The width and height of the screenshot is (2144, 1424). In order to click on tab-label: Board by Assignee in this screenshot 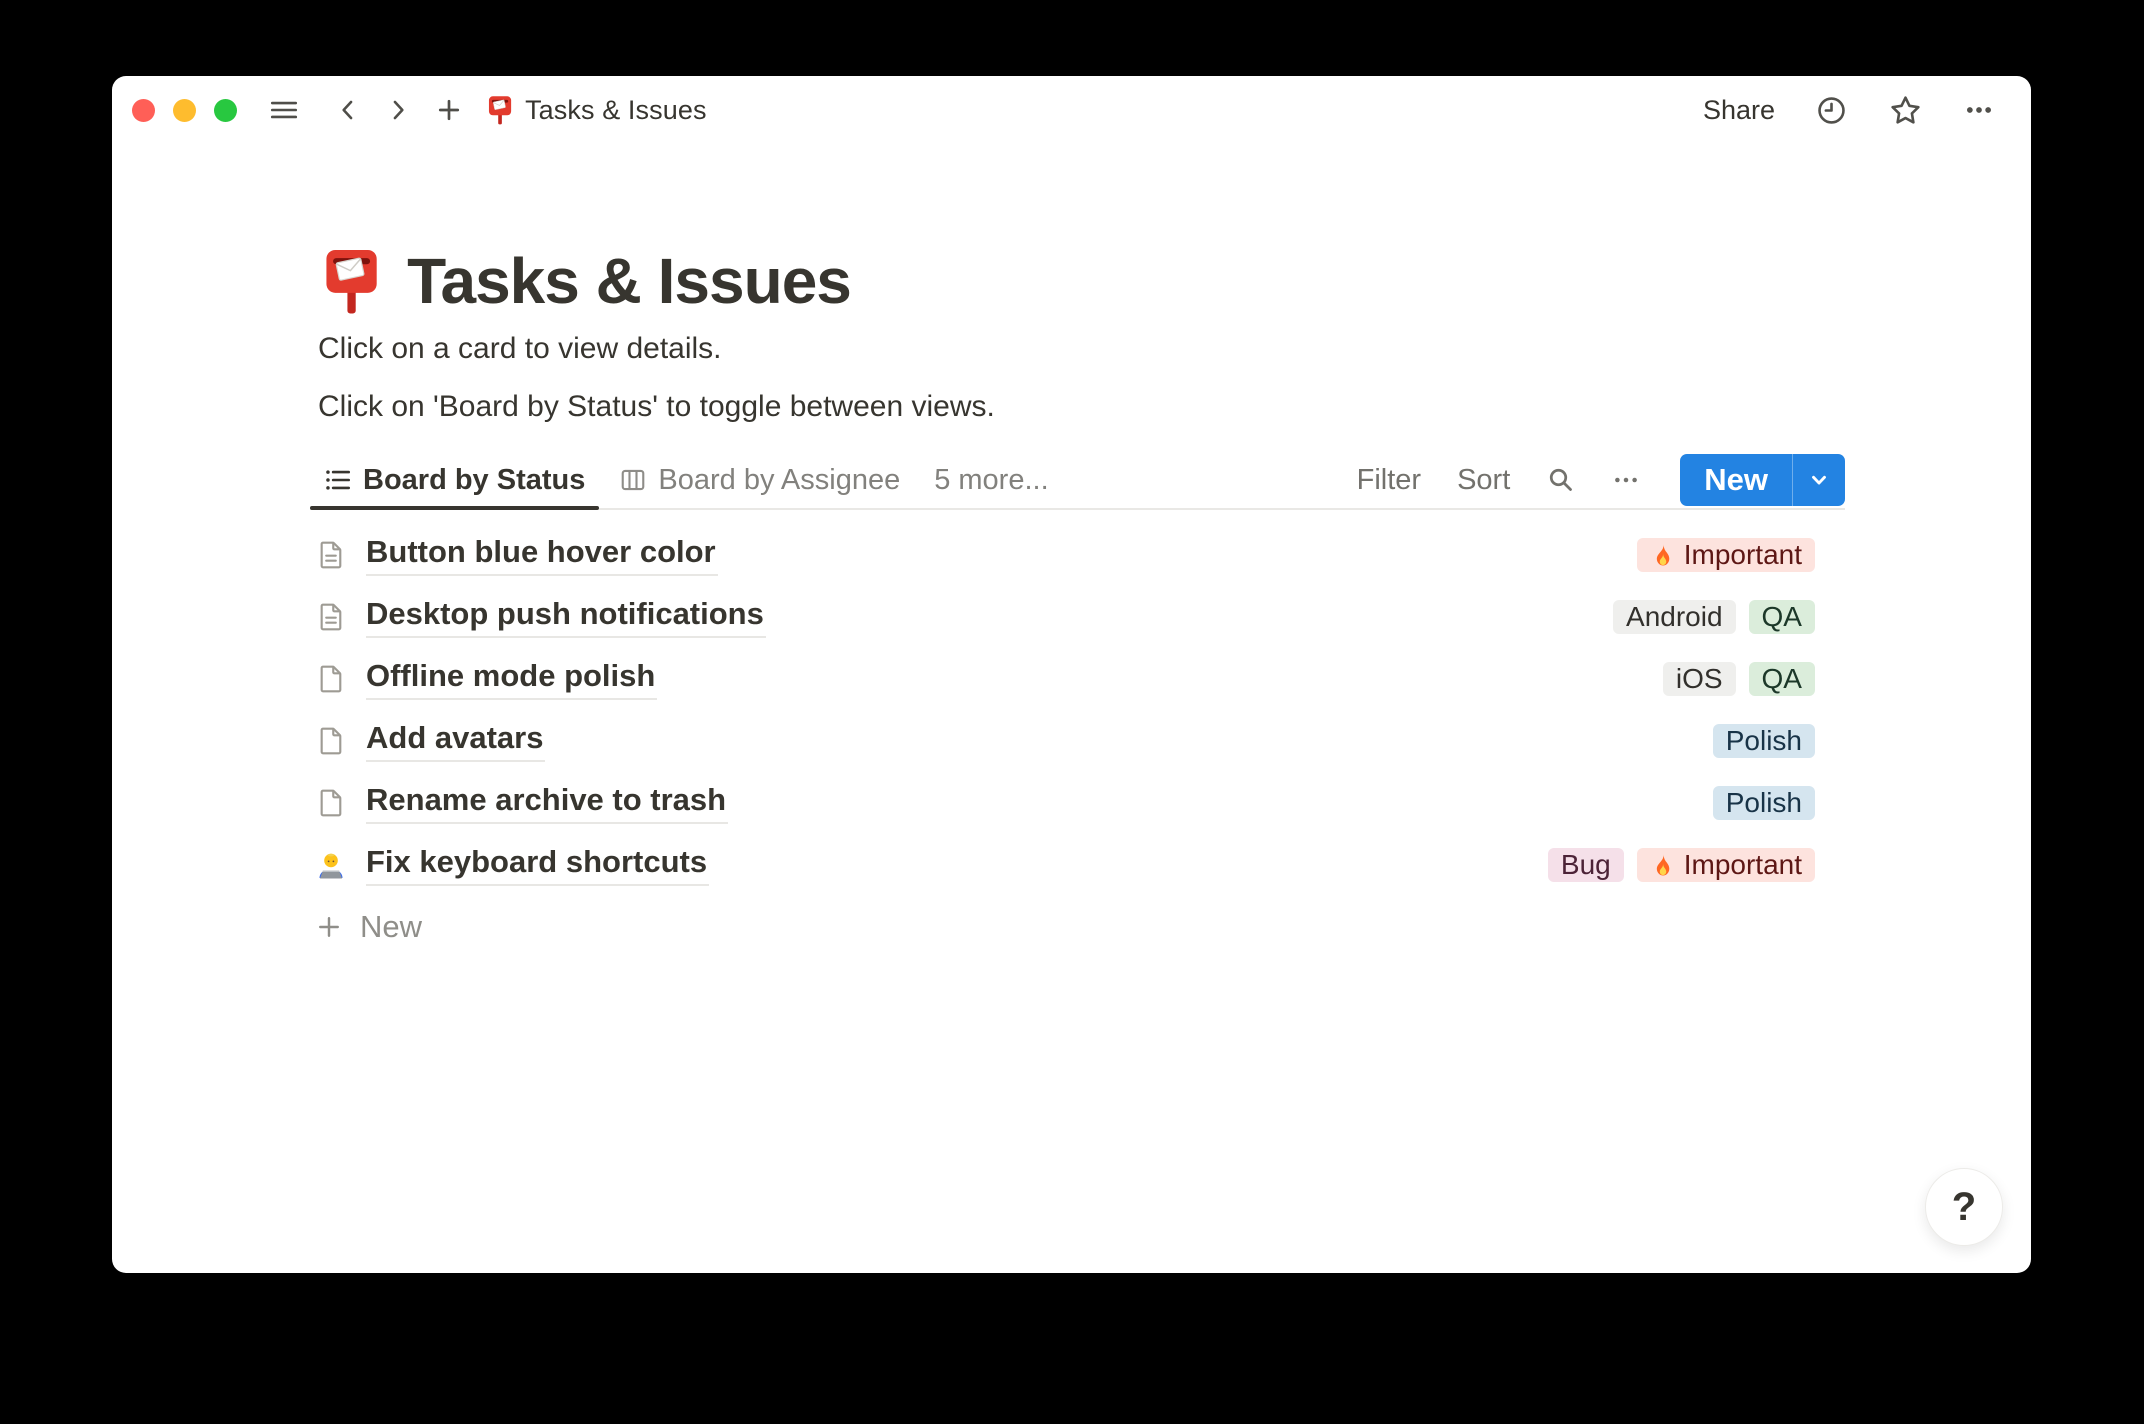, I will do `click(779, 479)`.